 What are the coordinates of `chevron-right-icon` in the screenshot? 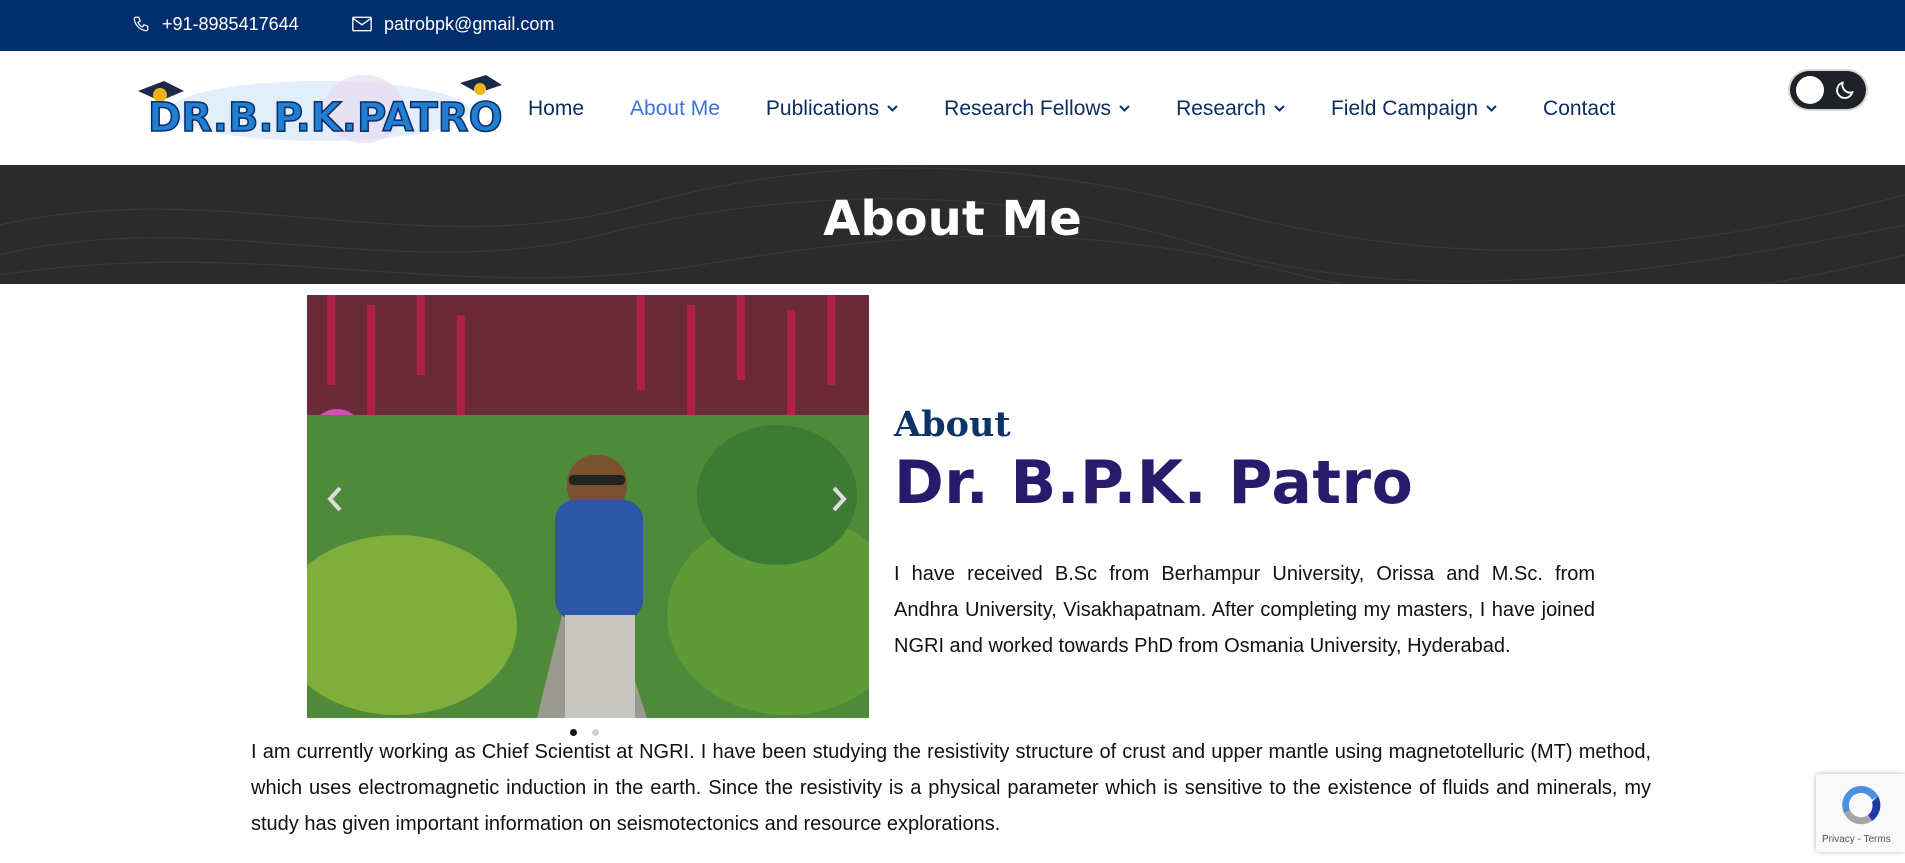 It's located at (839, 499).